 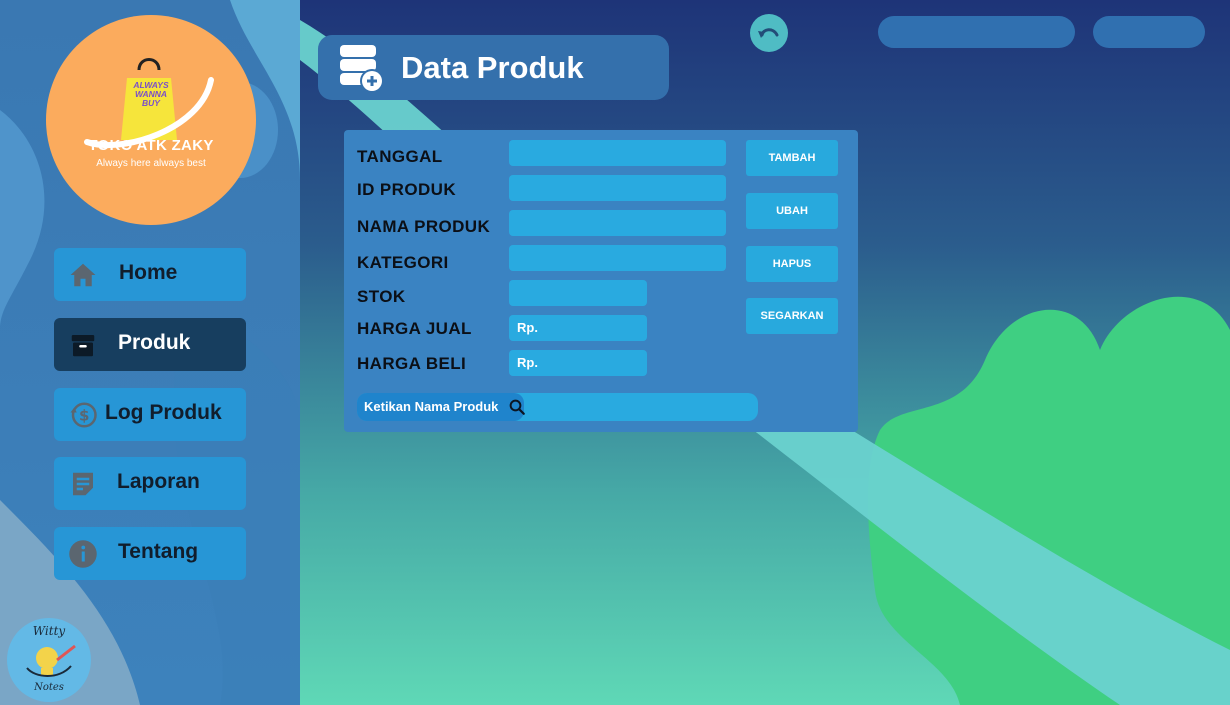 What do you see at coordinates (362, 69) in the screenshot?
I see `database-add-icon` at bounding box center [362, 69].